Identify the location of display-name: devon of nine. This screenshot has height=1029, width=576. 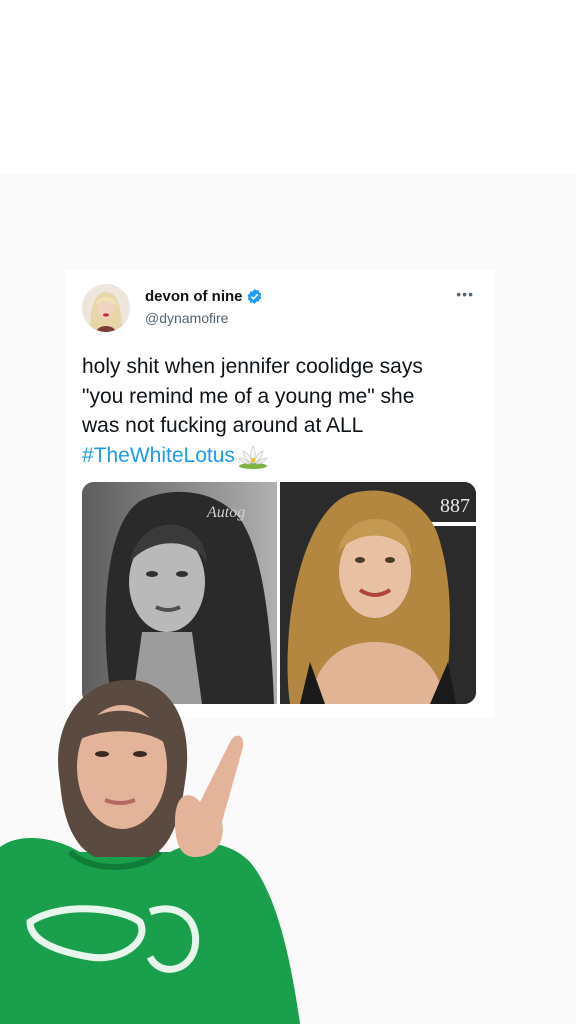
(194, 296).